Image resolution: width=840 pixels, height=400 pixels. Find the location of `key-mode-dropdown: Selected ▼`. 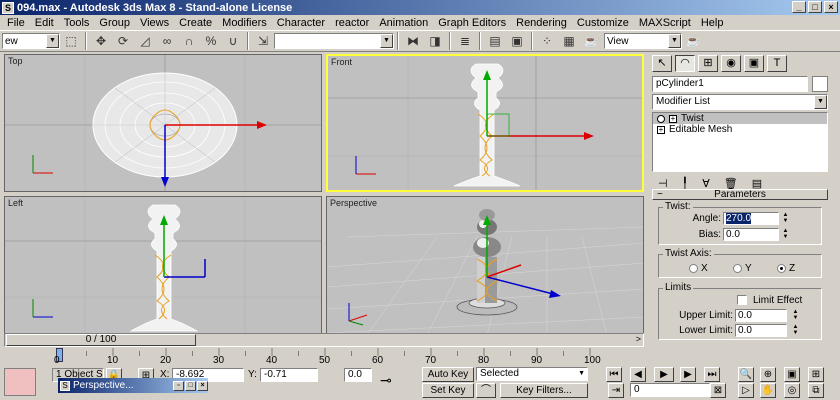

key-mode-dropdown: Selected ▼ is located at coordinates (532, 374).